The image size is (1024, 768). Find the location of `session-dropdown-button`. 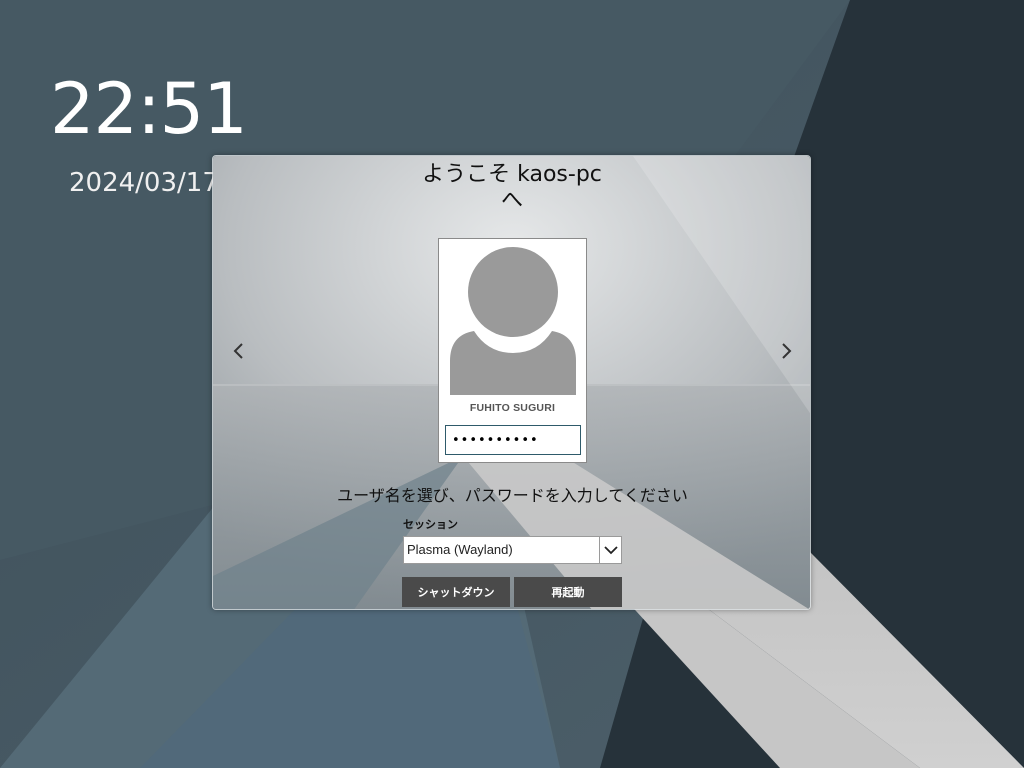

session-dropdown-button is located at coordinates (610, 550).